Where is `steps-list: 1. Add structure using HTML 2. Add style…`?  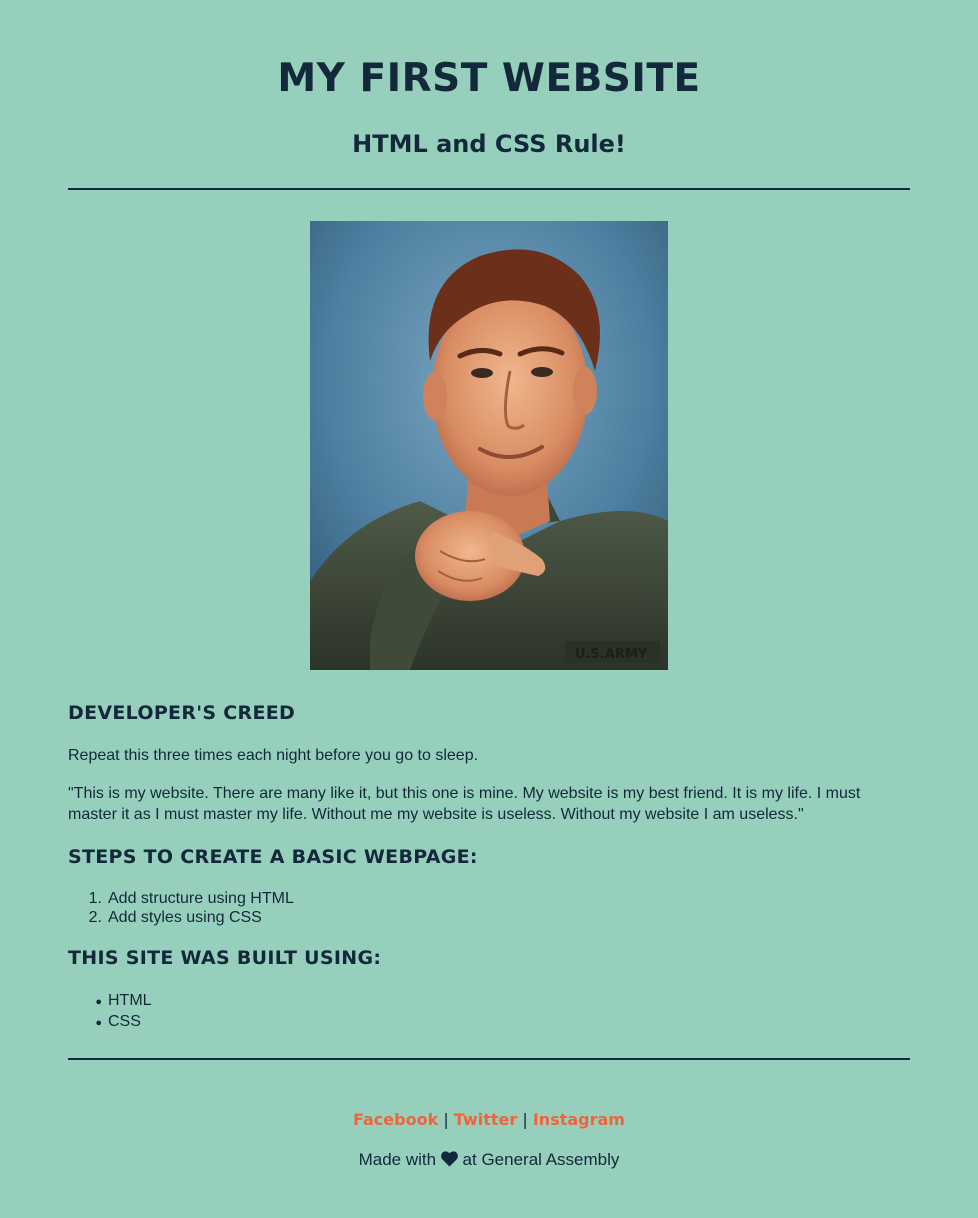
steps-list: 1. Add structure using HTML 2. Add style… is located at coordinates (191, 908).